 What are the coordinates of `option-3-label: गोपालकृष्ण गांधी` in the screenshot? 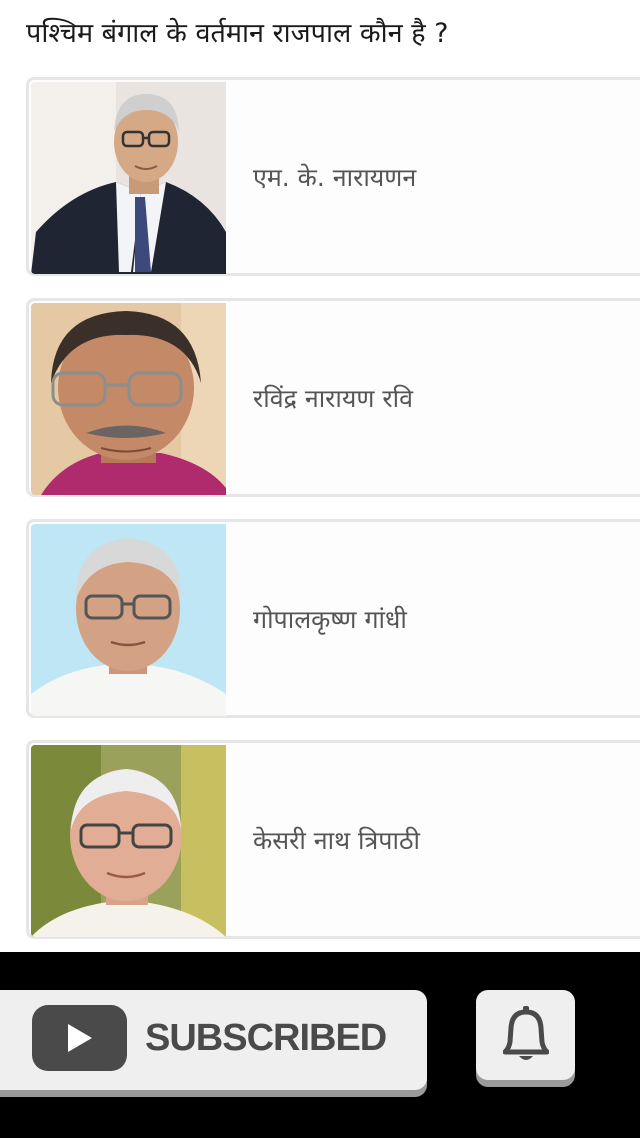 It's located at (330, 619).